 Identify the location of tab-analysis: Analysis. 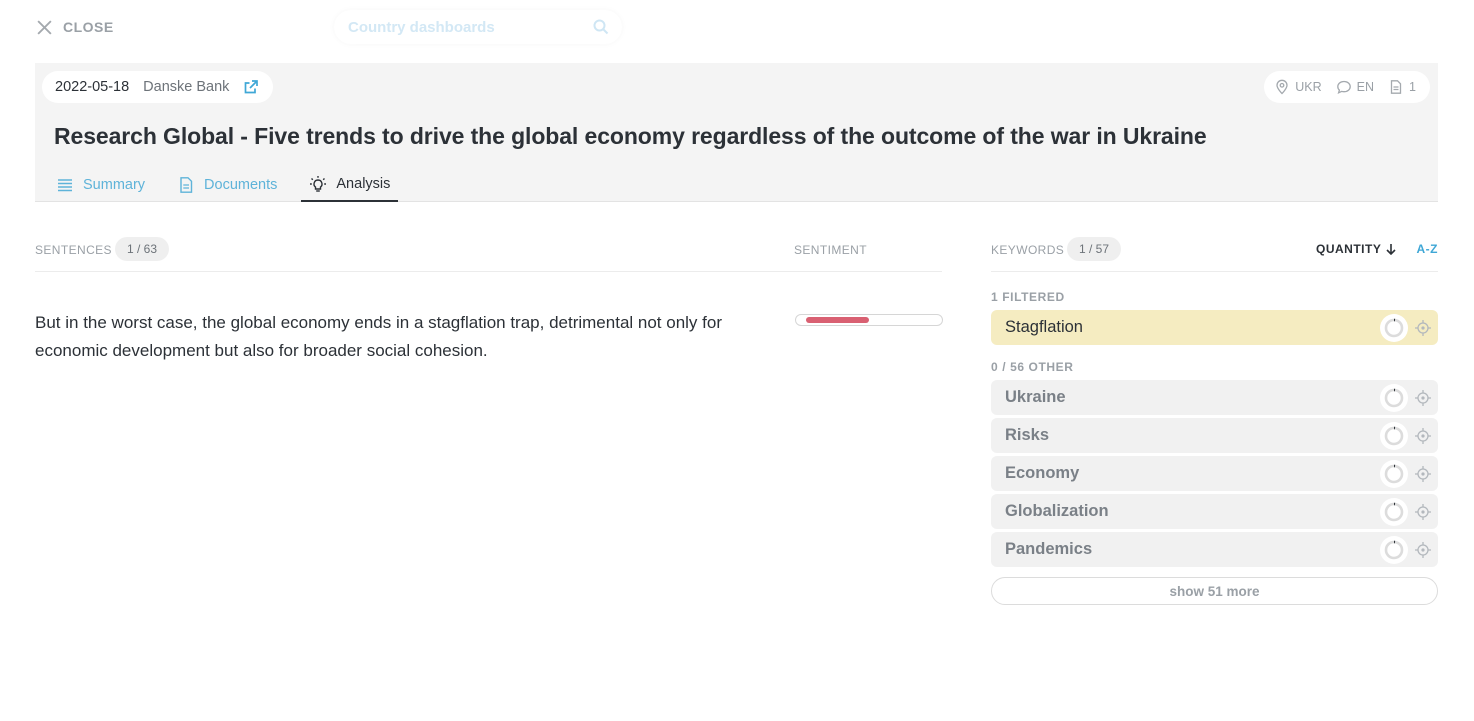
(350, 184).